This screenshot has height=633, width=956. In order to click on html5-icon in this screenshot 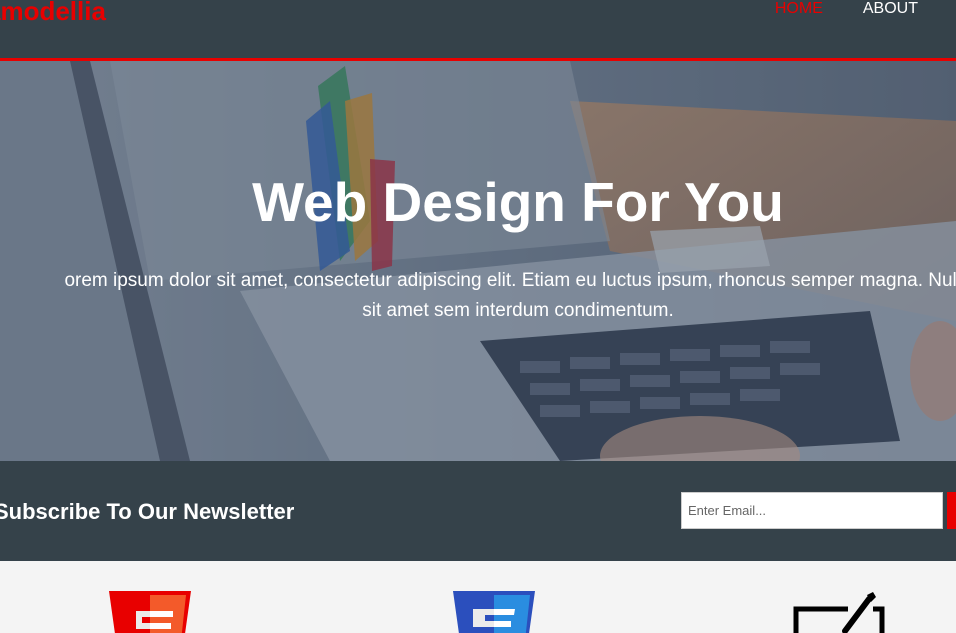, I will do `click(150, 612)`.